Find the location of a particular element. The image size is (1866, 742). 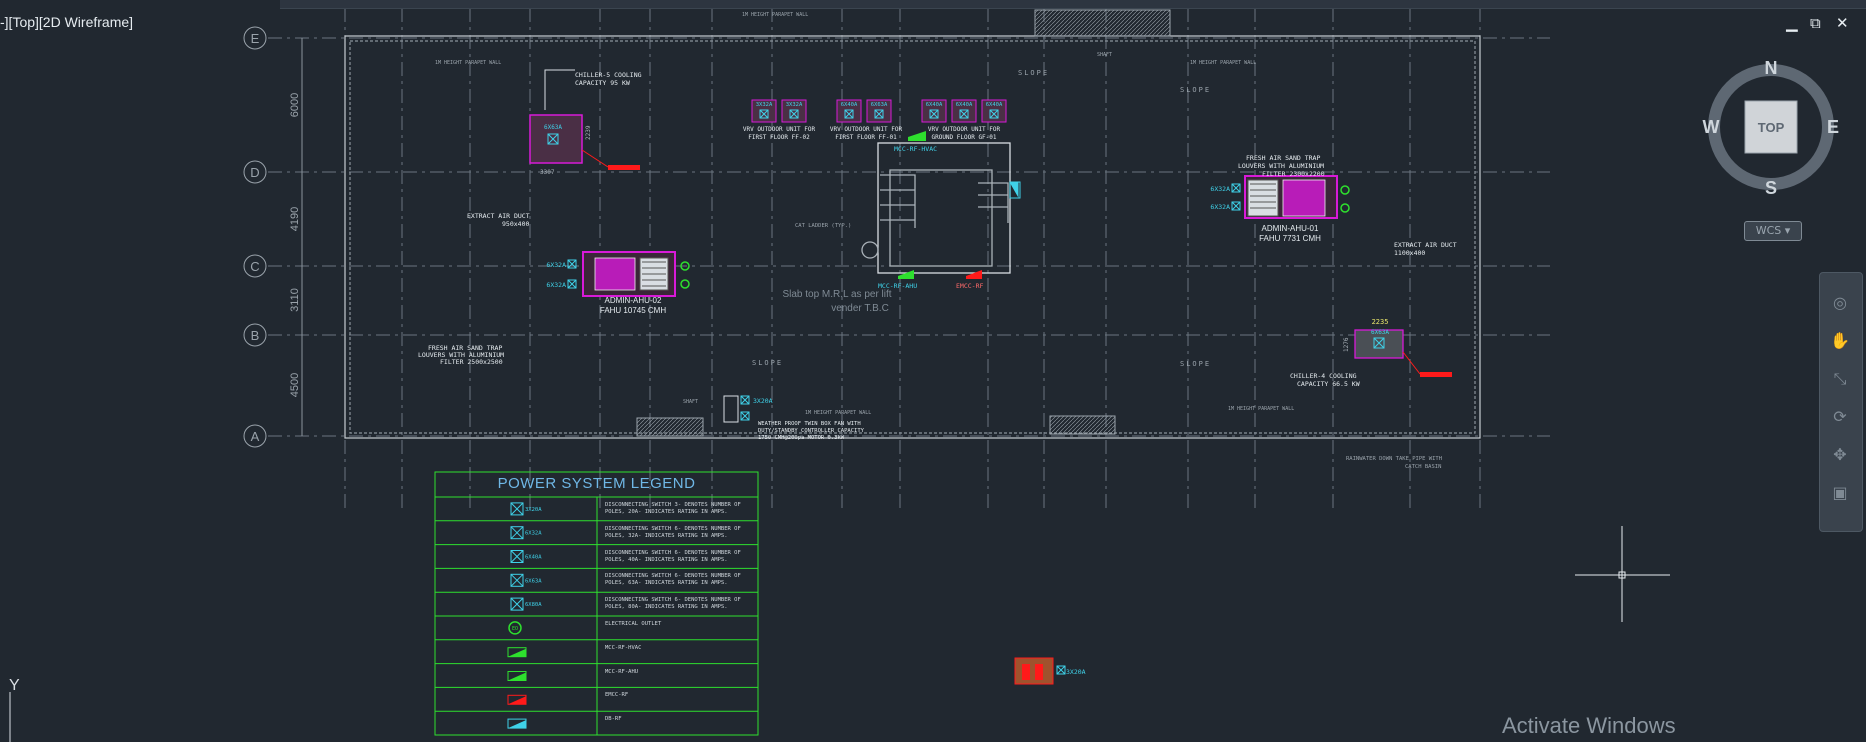

grid-label-a: A is located at coordinates (255, 436).